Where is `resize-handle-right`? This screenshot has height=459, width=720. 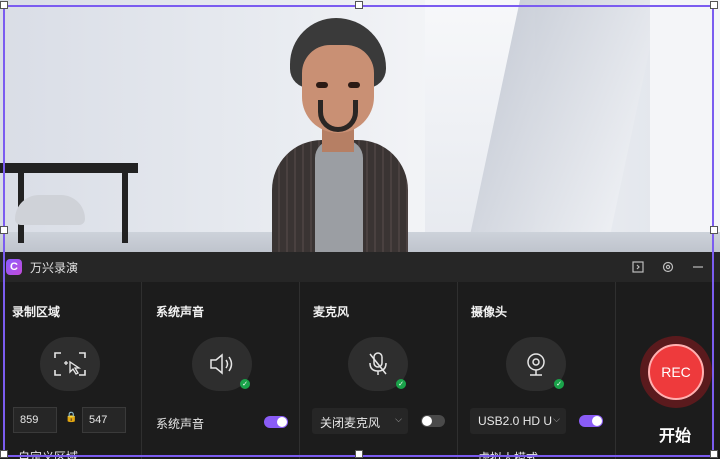 resize-handle-right is located at coordinates (714, 230).